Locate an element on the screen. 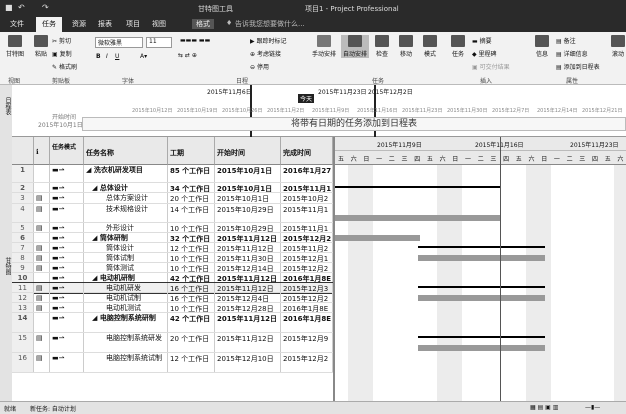  table-row: 4 ▤ ▬⇀ 技术规格设计 14 个工作日 2015年10月29日 2015年11月1 is located at coordinates (172, 213).